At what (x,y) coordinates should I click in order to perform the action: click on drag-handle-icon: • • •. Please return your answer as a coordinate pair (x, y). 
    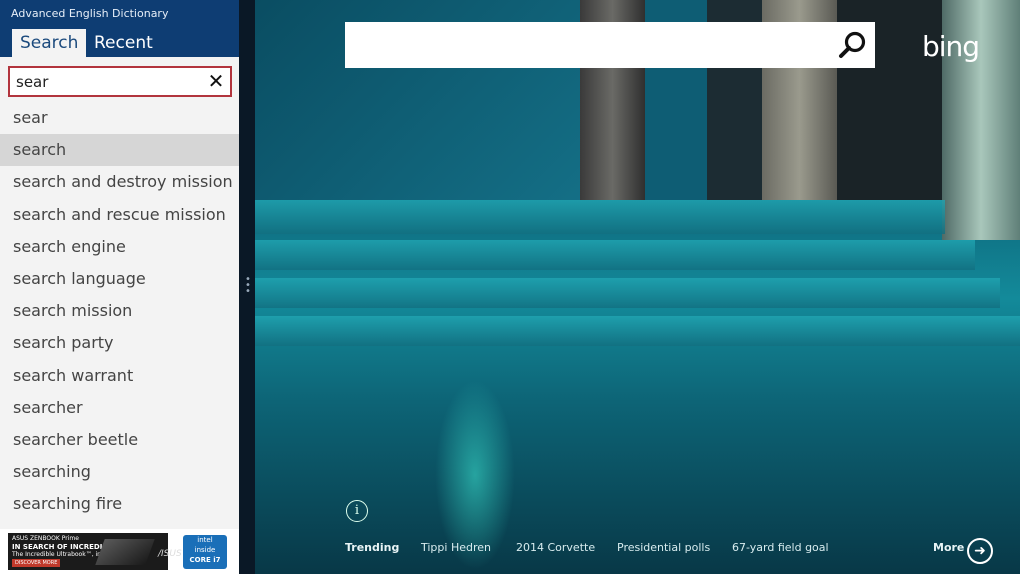
    Looking at the image, I should click on (248, 286).